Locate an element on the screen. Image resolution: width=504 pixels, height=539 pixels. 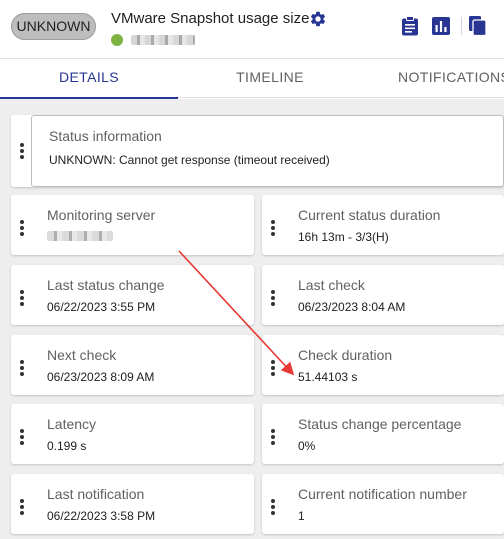
header-divider is located at coordinates (461, 26).